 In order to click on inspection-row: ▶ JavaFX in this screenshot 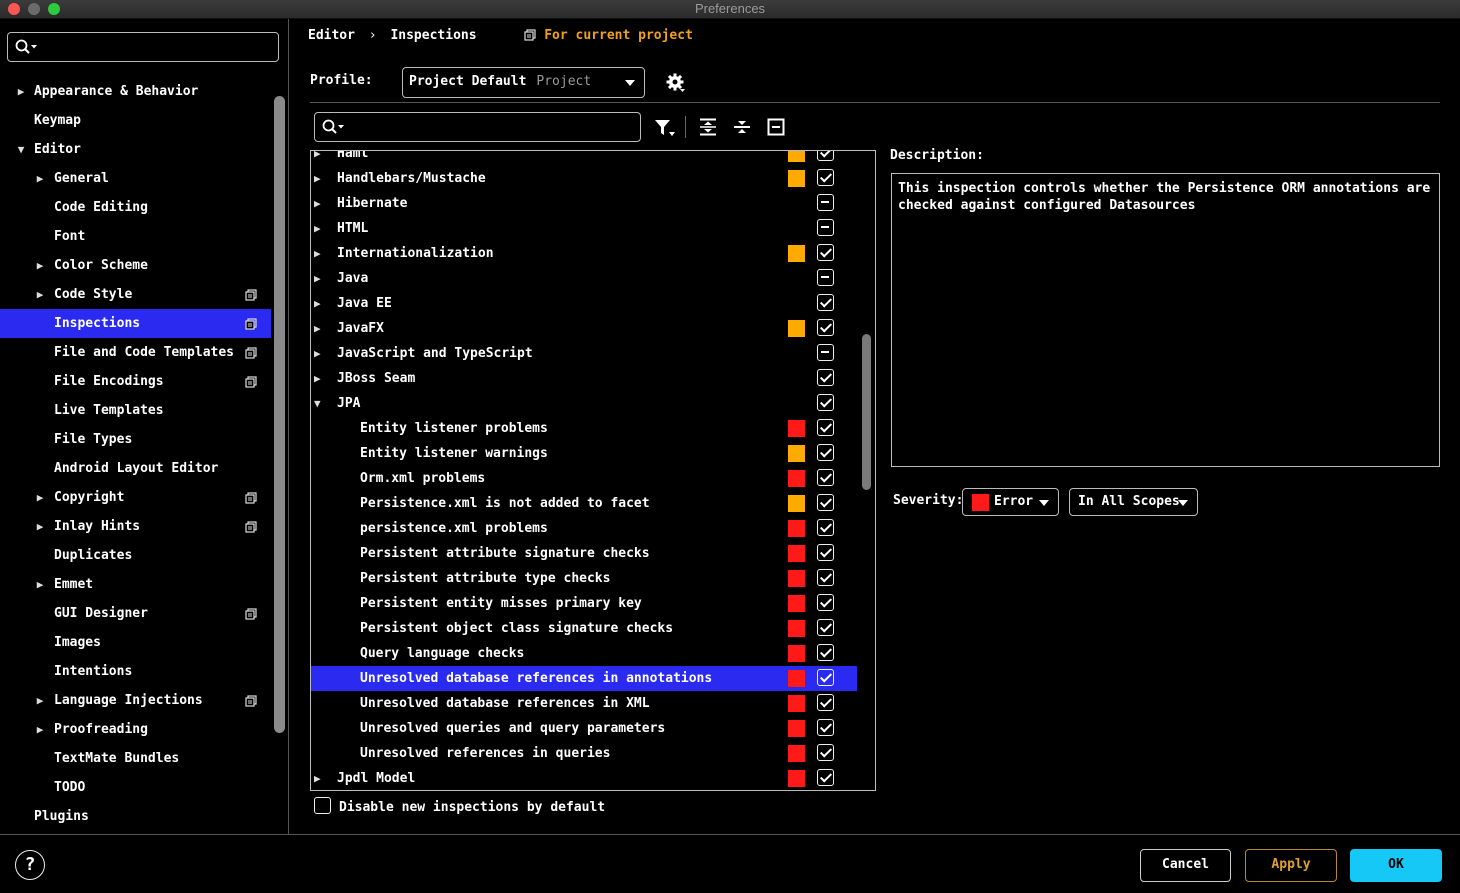, I will do `click(584, 328)`.